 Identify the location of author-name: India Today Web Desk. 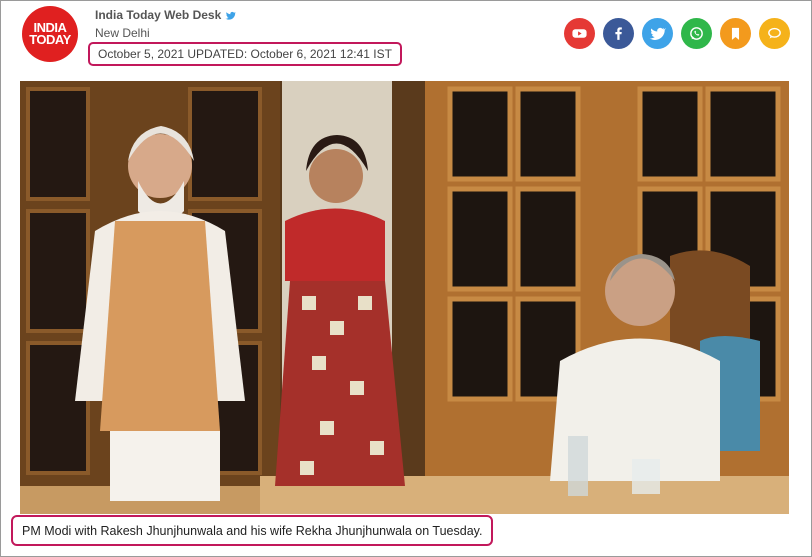
(158, 15).